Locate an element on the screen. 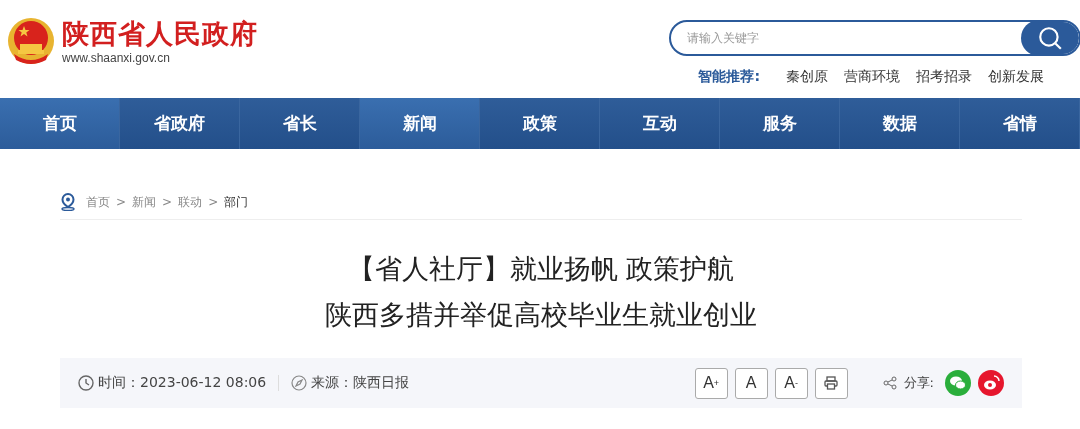 The image size is (1080, 429). recommend-label: 智能推荐: is located at coordinates (729, 77).